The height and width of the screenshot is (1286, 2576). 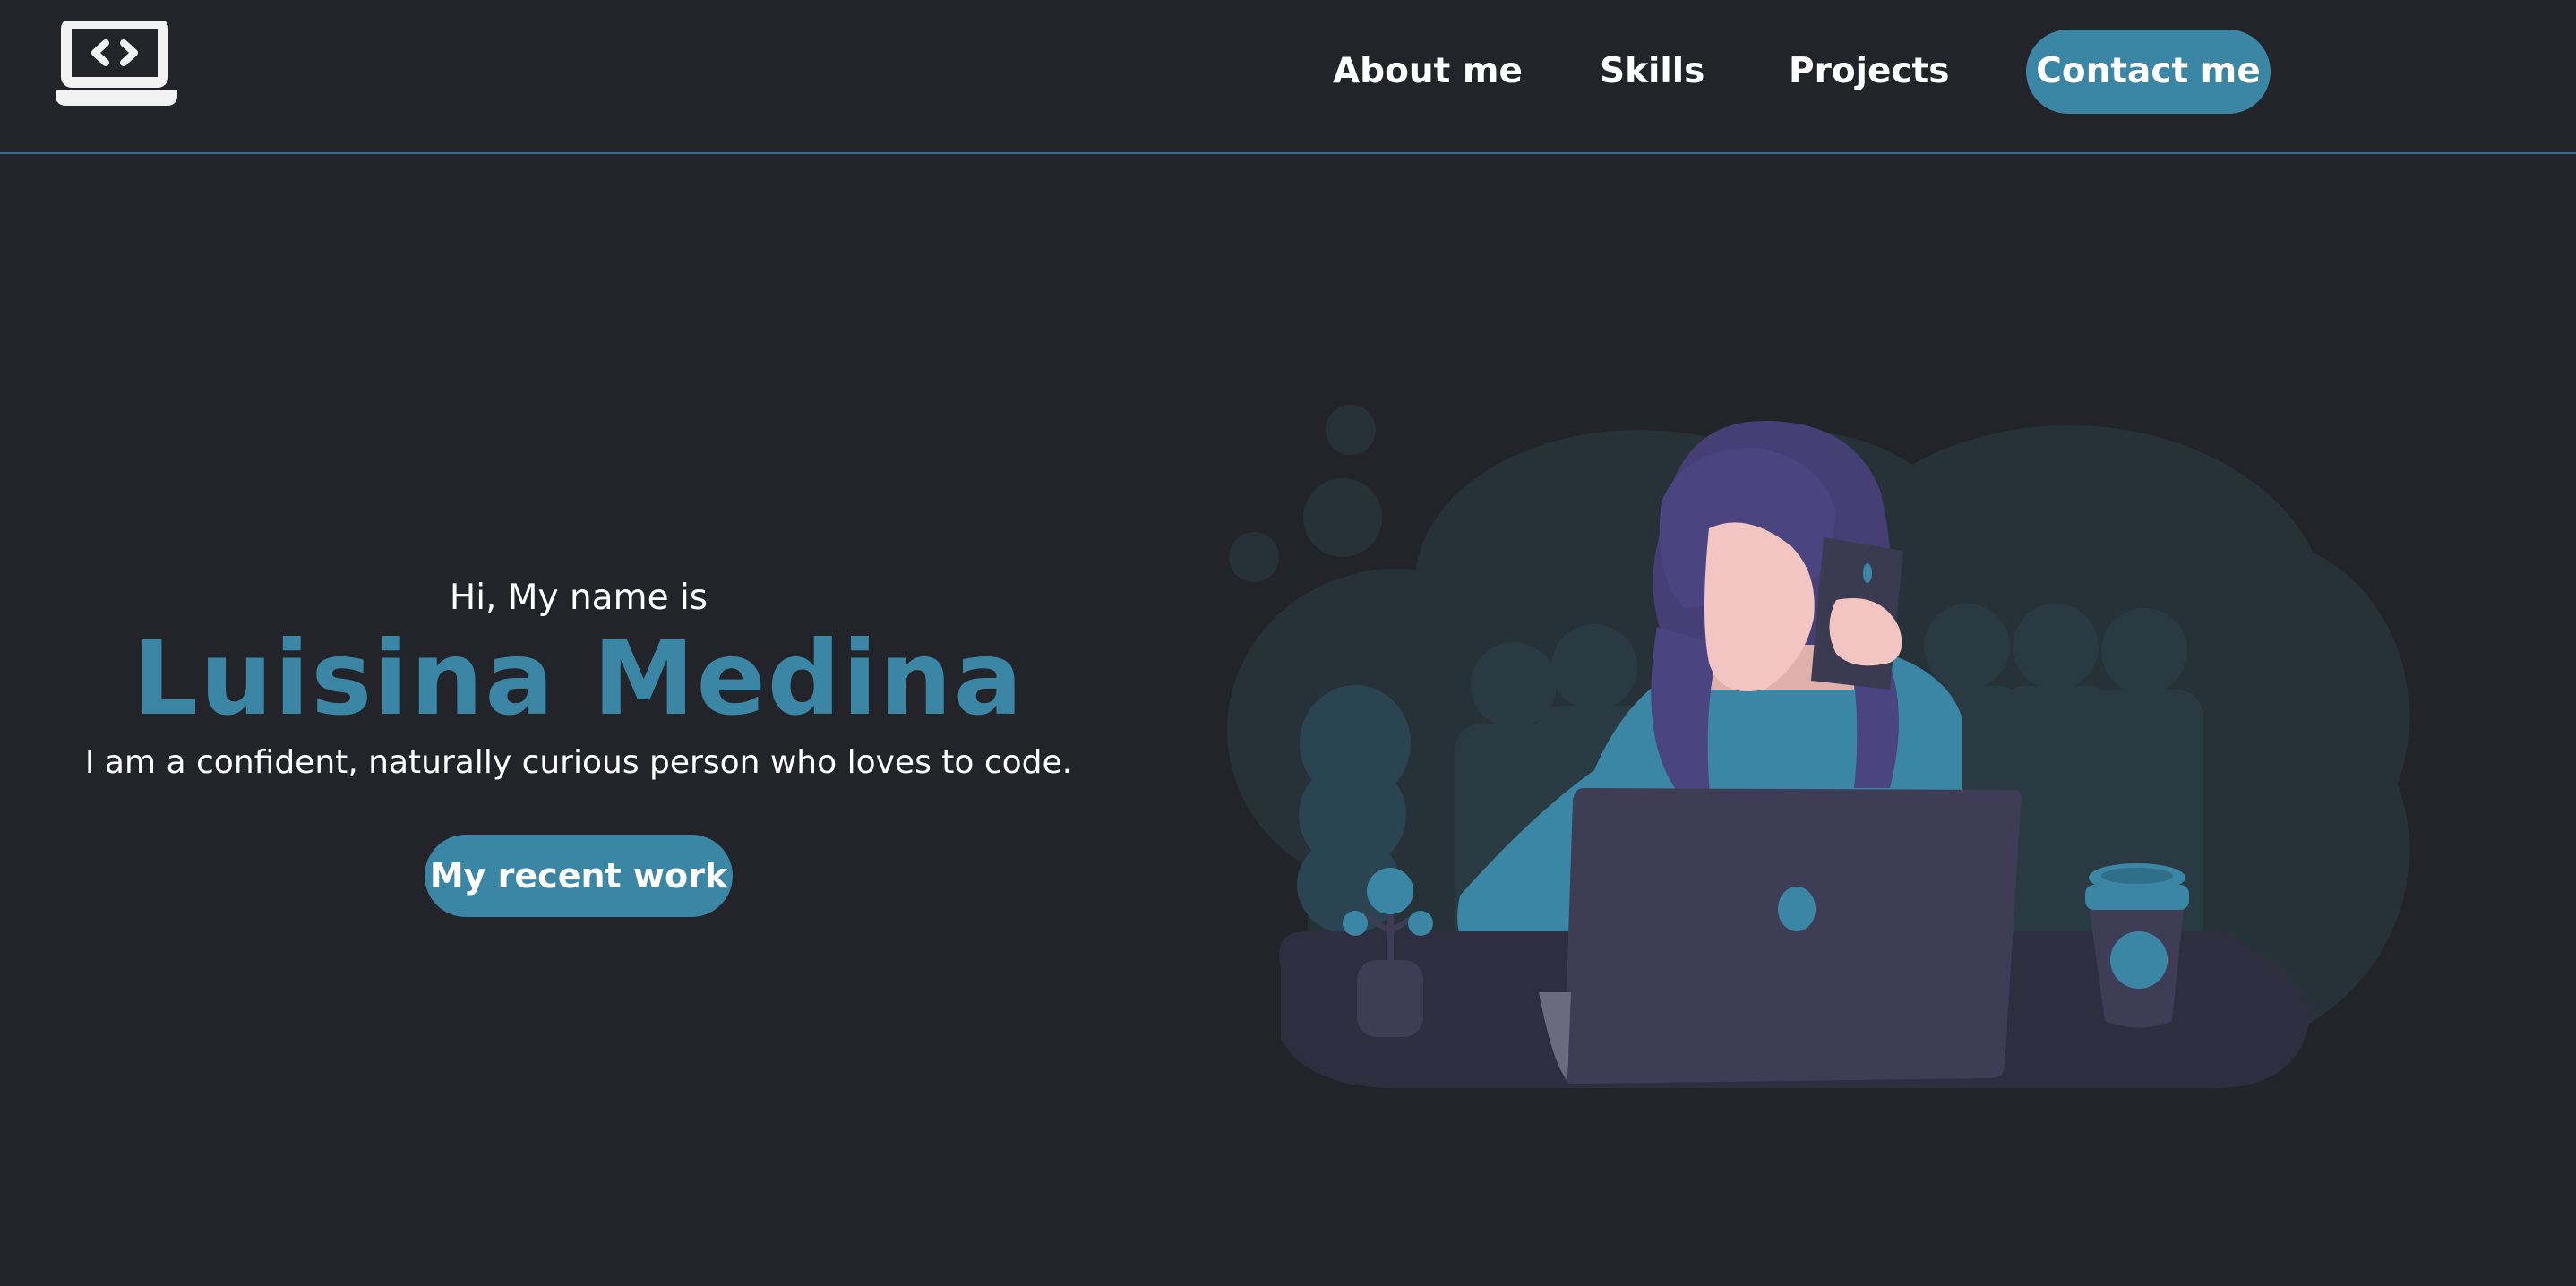 What do you see at coordinates (1652, 72) in the screenshot?
I see `nav-link-skills: Skills` at bounding box center [1652, 72].